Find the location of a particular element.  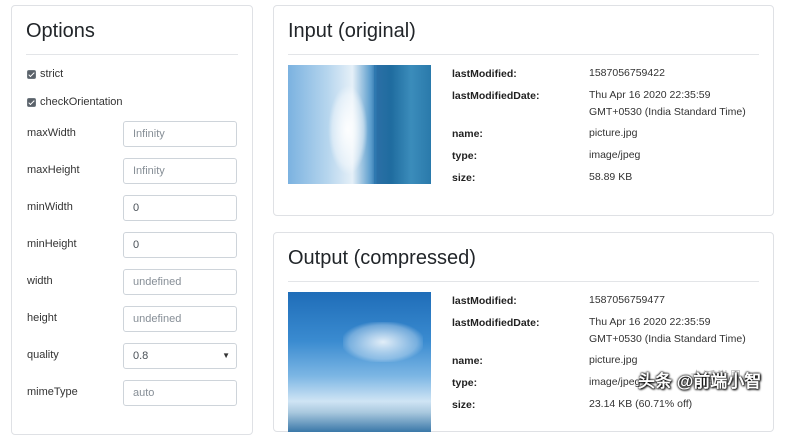

input-title-divider is located at coordinates (523, 54).